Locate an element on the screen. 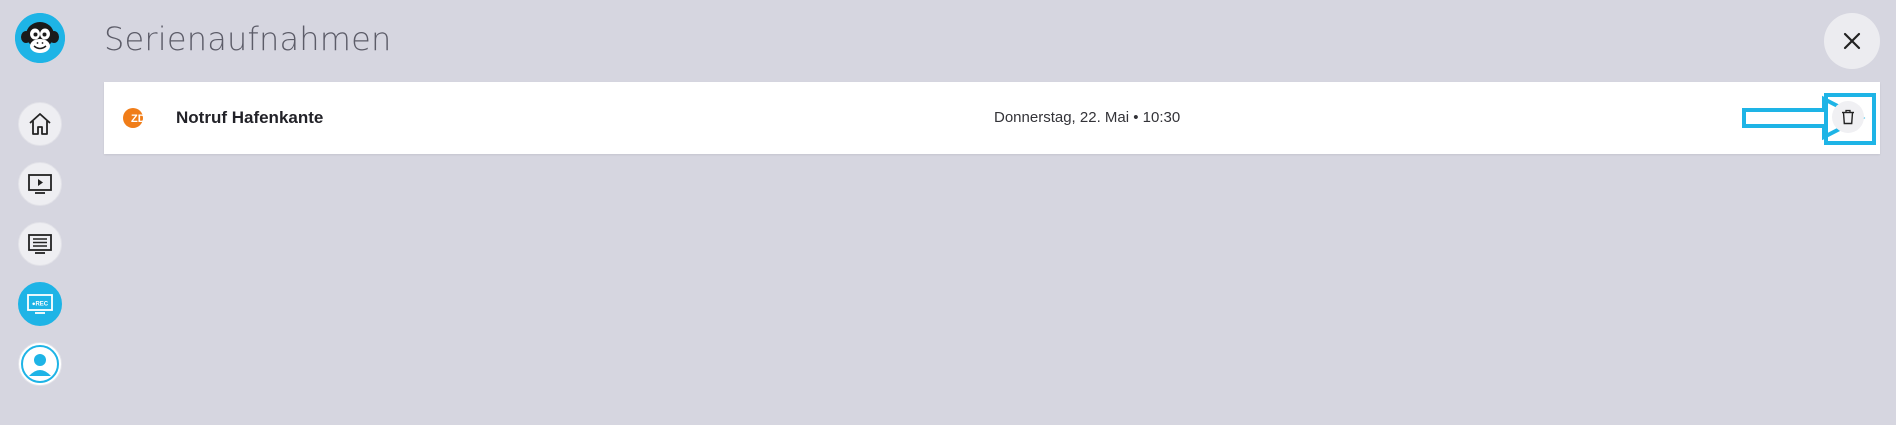 This screenshot has height=425, width=1896. nav-guide-button is located at coordinates (40, 244).